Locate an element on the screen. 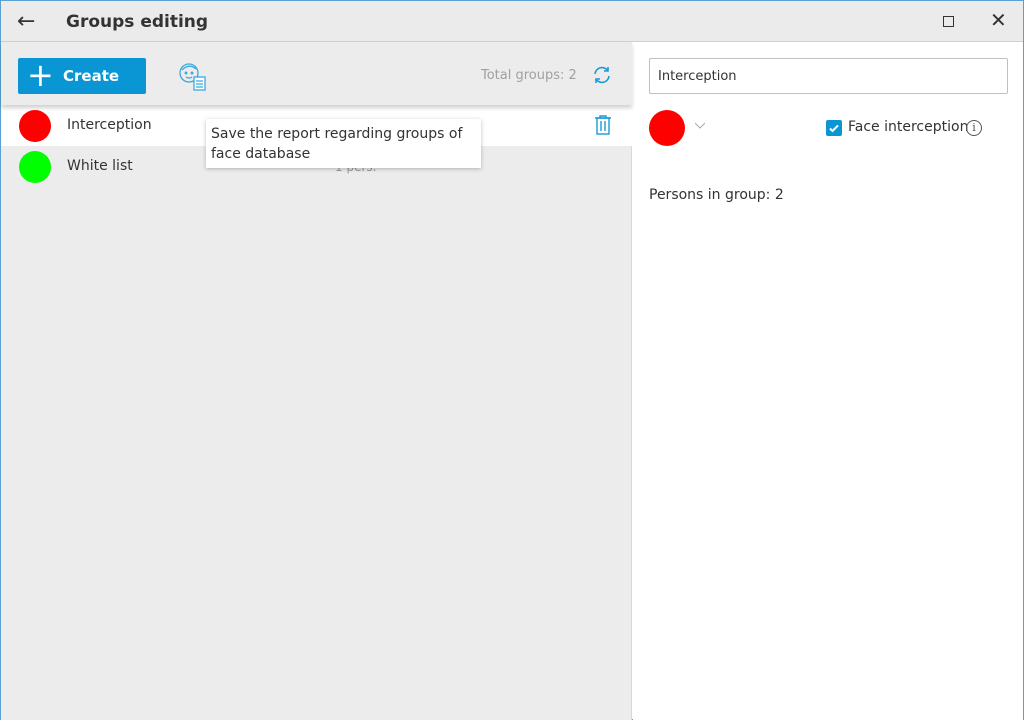 This screenshot has width=1024, height=720. color-picker is located at coordinates (667, 128).